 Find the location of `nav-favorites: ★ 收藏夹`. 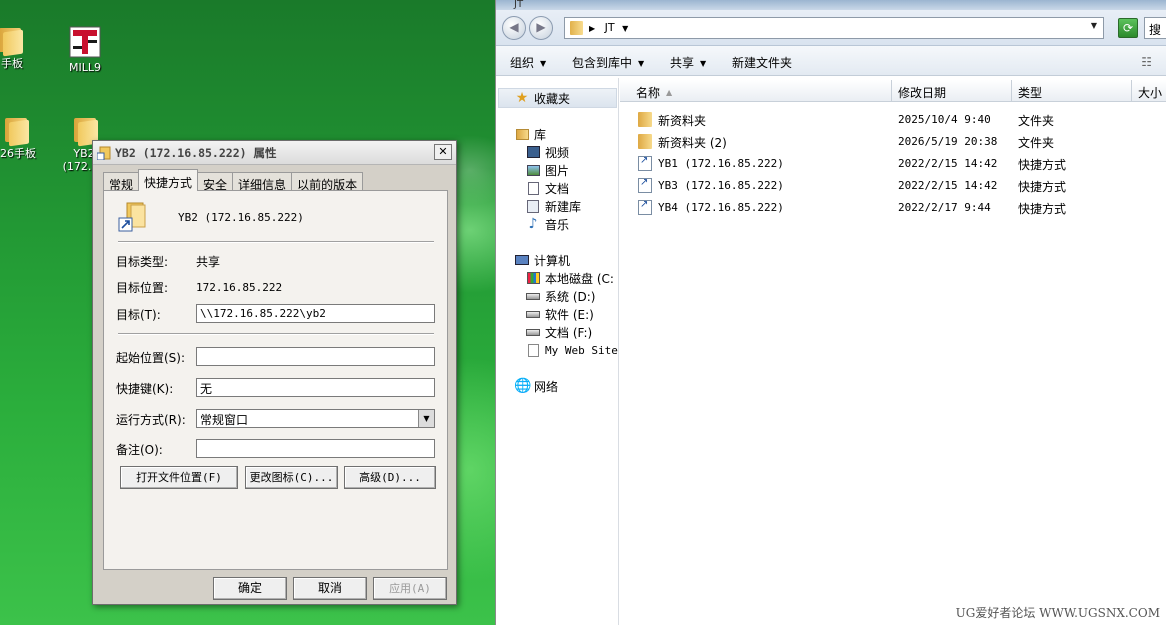

nav-favorites: ★ 收藏夹 is located at coordinates (542, 98).